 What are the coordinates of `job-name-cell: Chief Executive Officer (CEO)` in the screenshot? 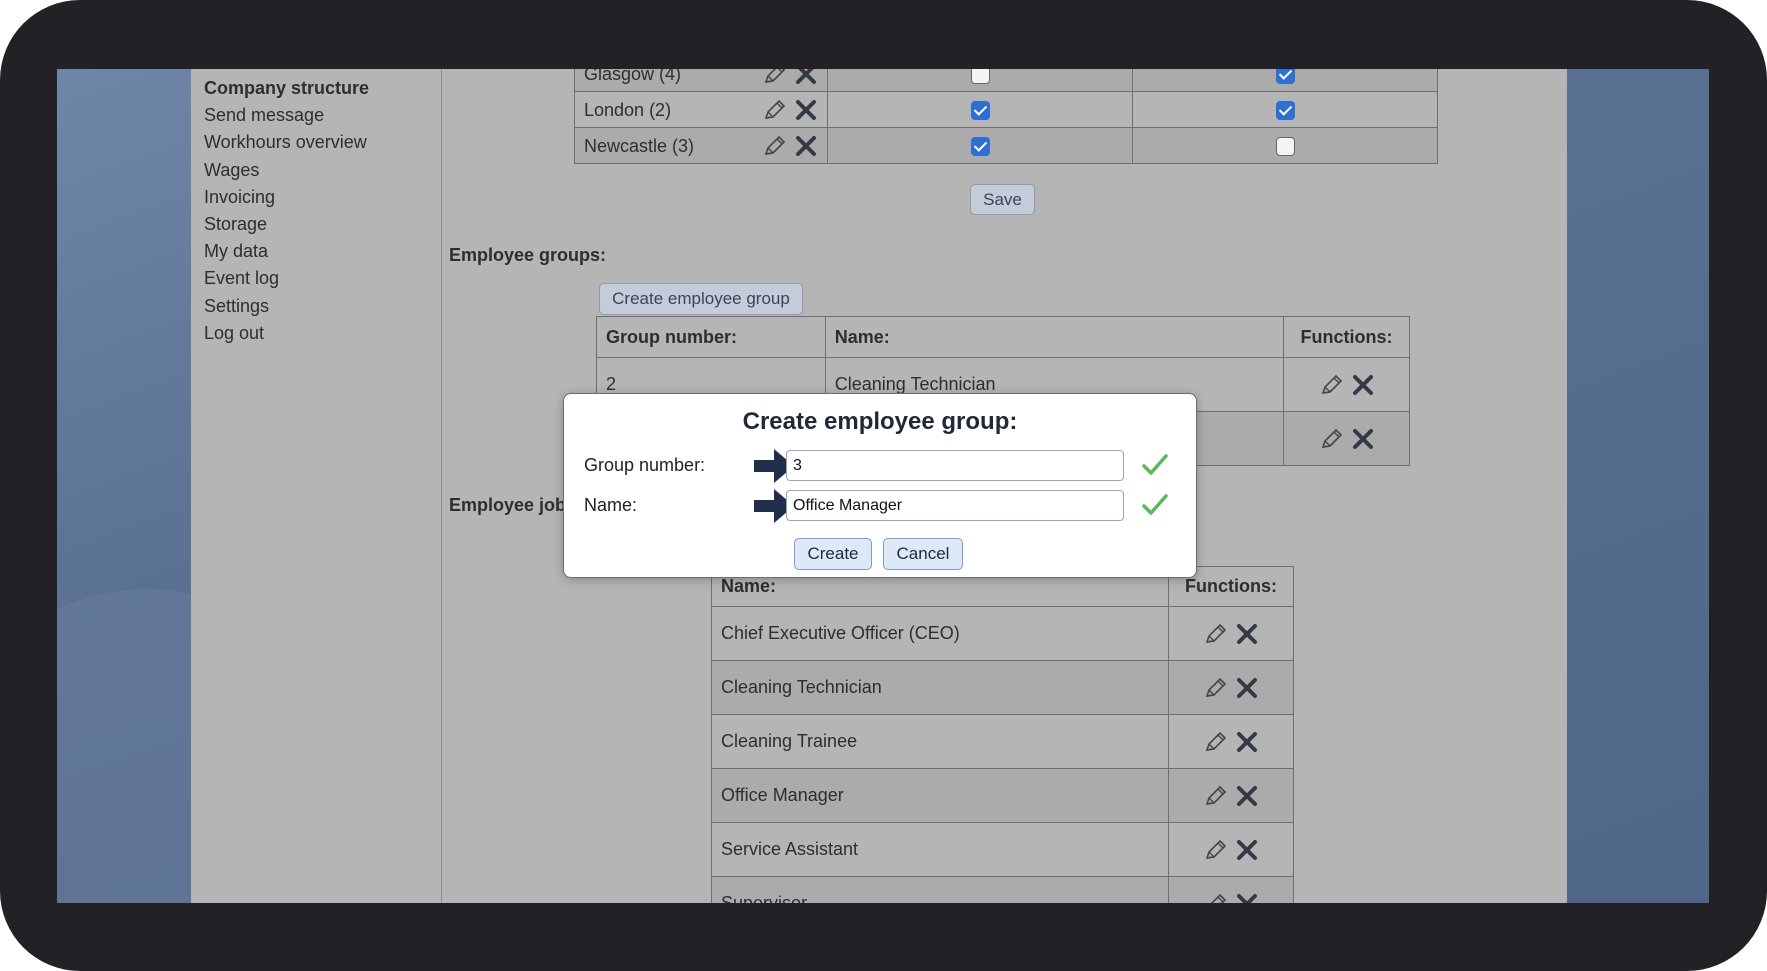 It's located at (940, 633).